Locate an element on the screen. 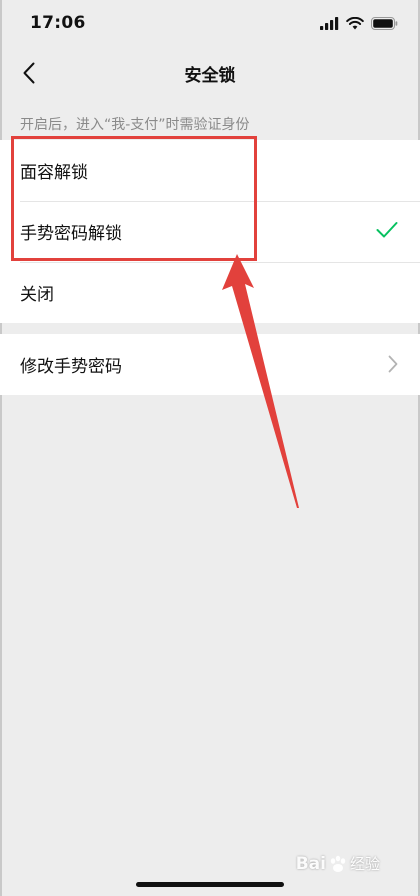  status-bar: 17:06 is located at coordinates (210, 23).